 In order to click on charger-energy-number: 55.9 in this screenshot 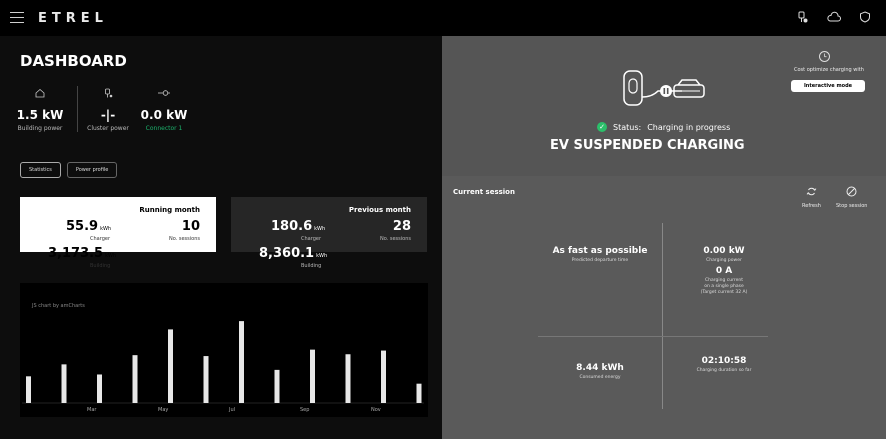, I will do `click(82, 226)`.